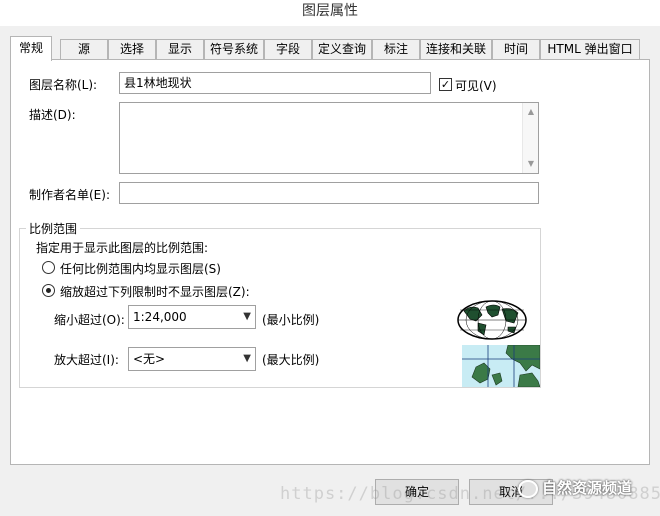 Image resolution: width=660 pixels, height=516 pixels. What do you see at coordinates (140, 268) in the screenshot?
I see `radio-any-scale-label: 任何比例范围内均显示图层(S)` at bounding box center [140, 268].